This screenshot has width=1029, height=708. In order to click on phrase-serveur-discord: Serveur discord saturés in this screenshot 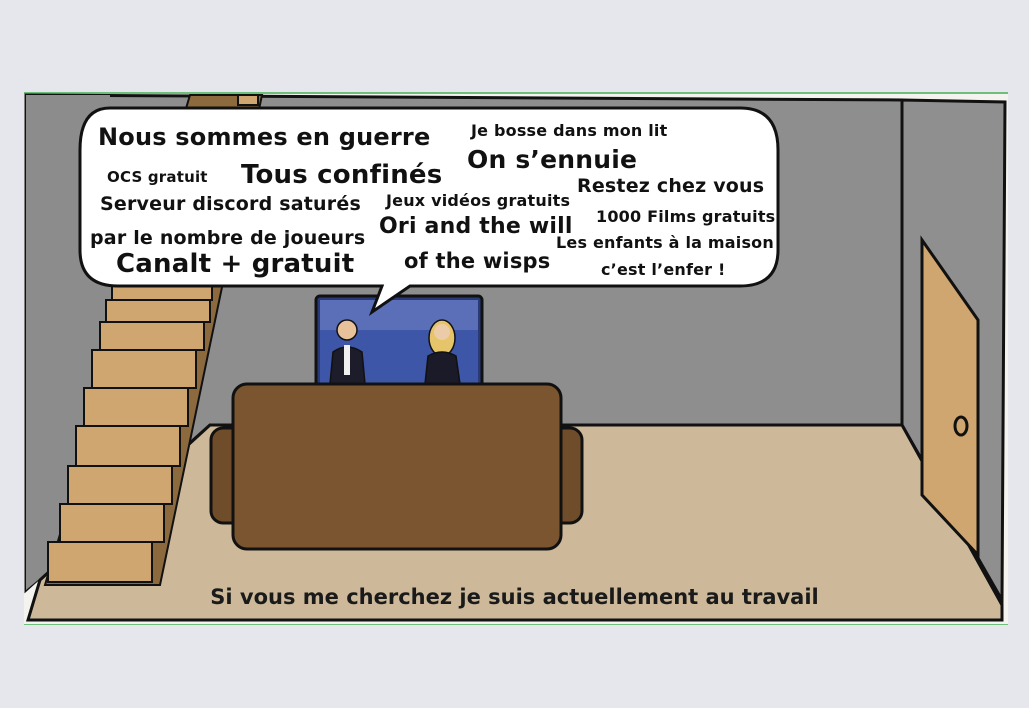, I will do `click(230, 204)`.